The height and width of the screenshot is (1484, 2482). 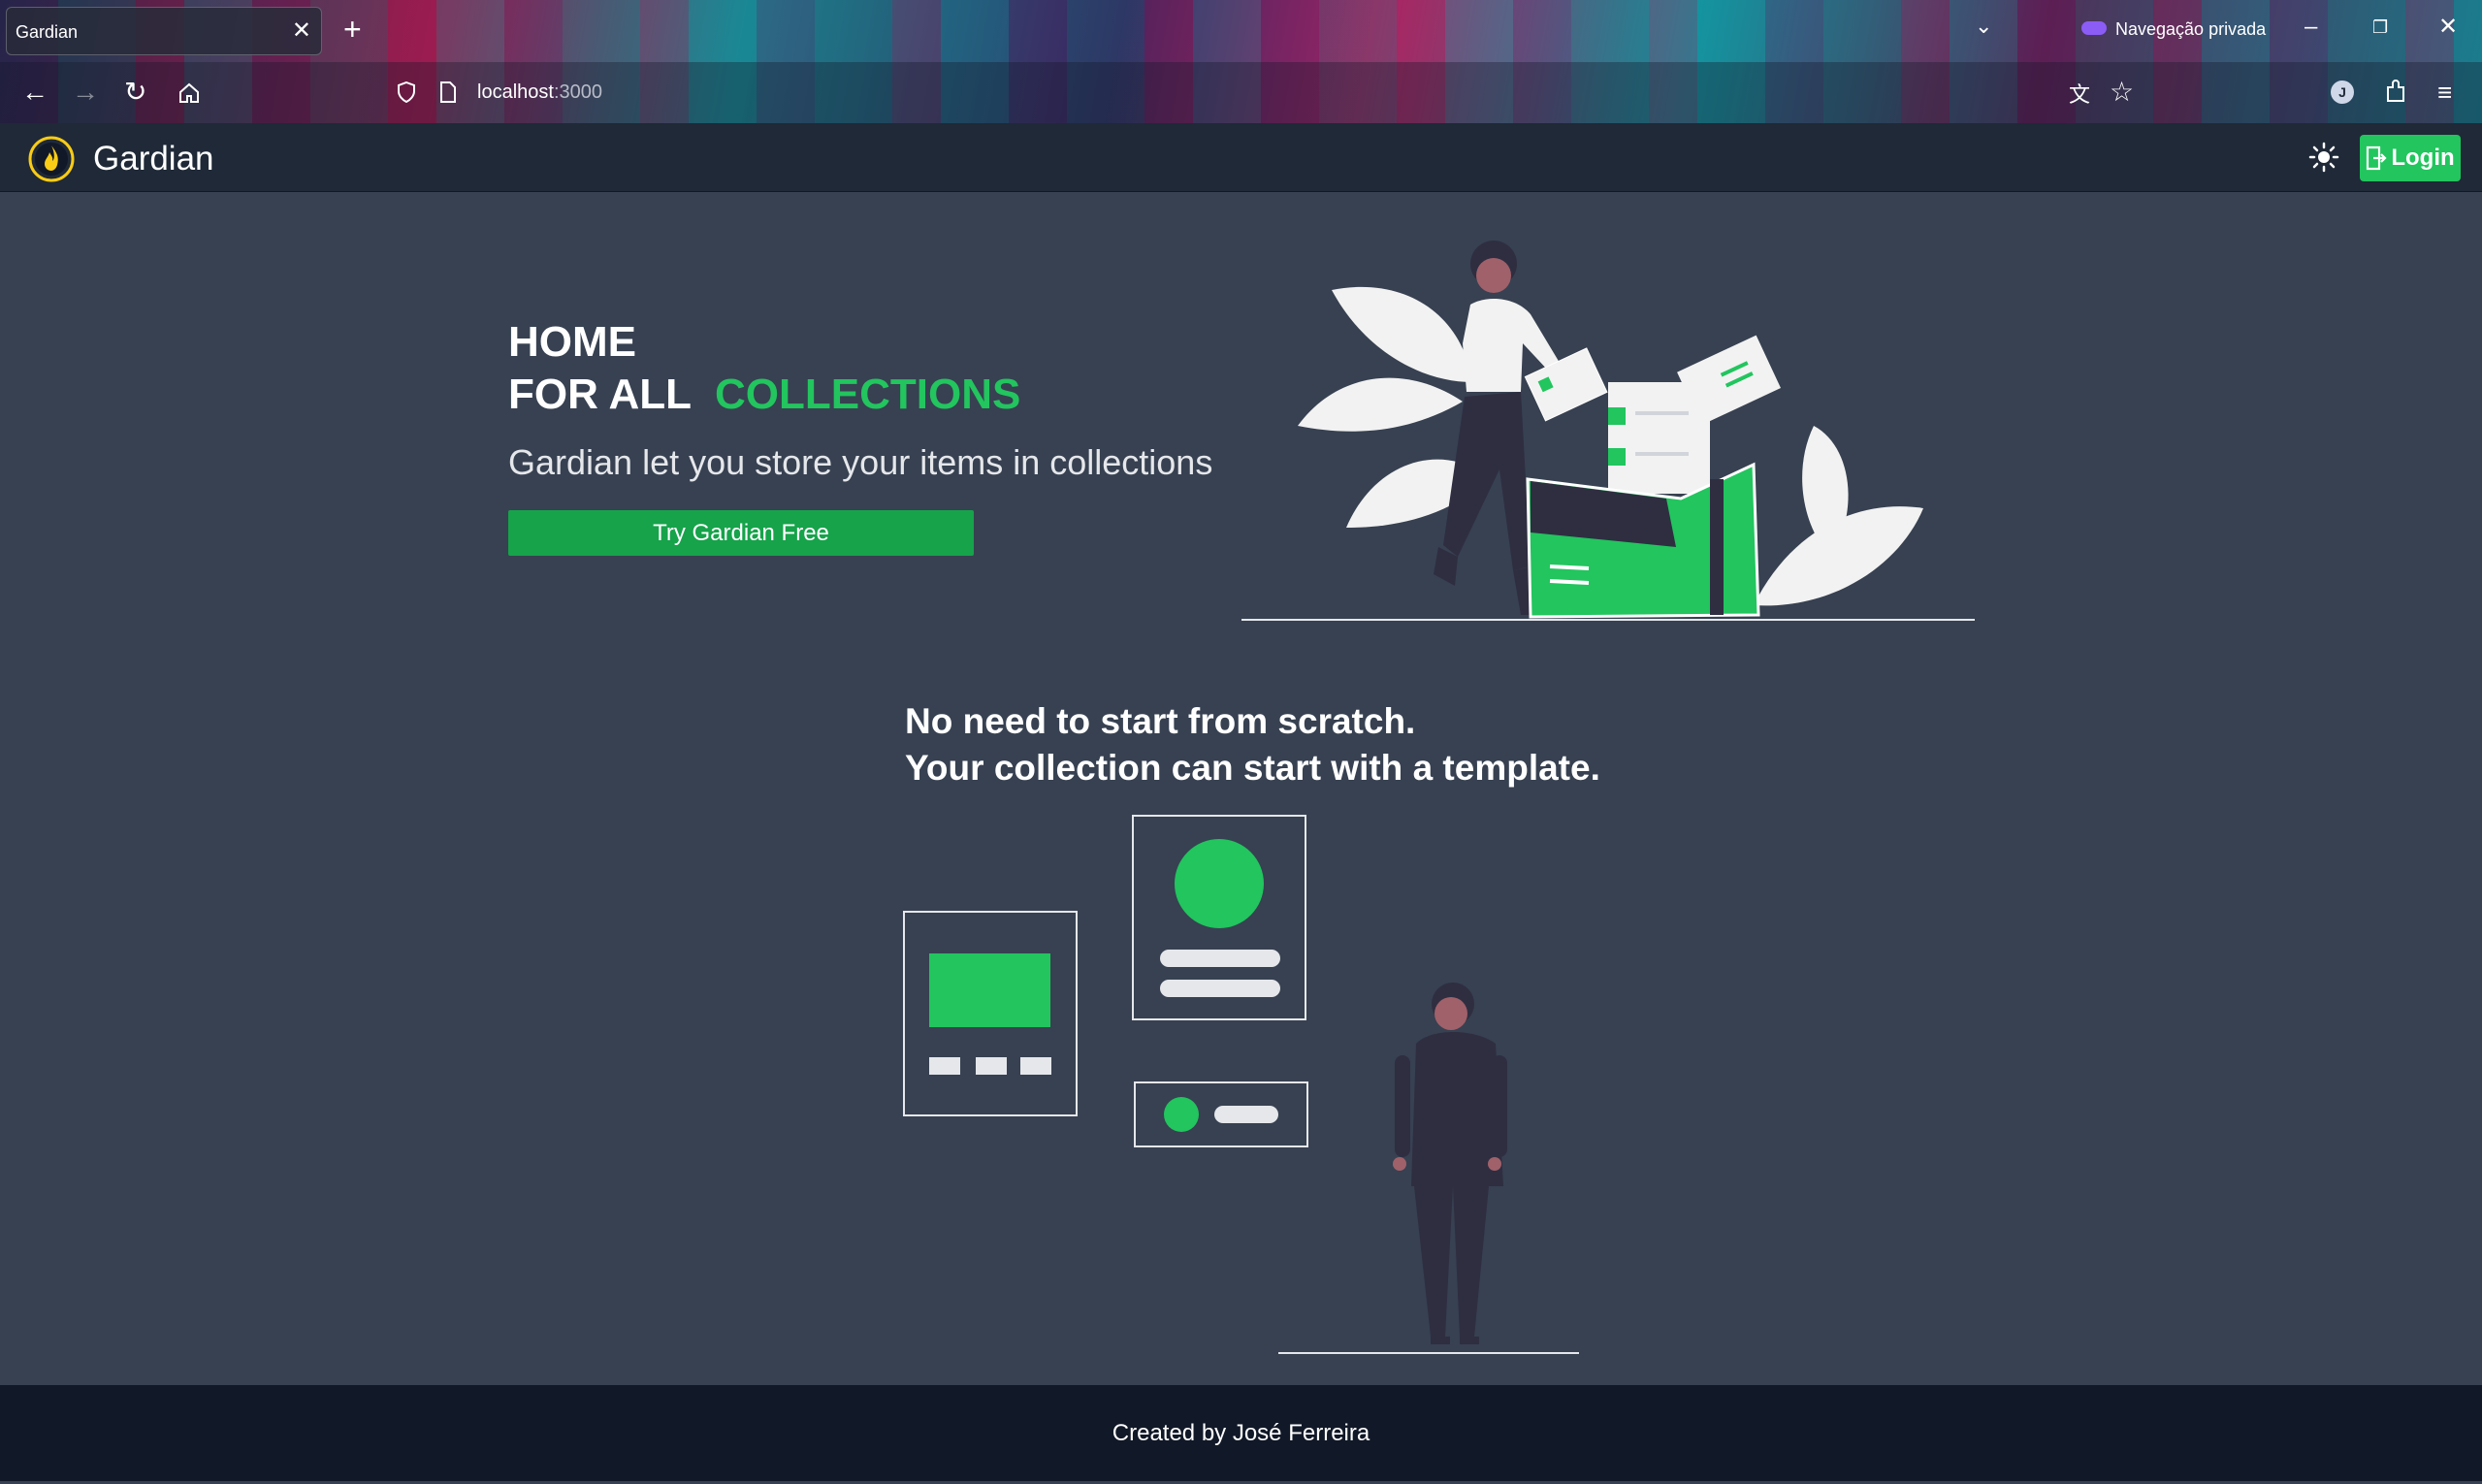 I want to click on shield-icon, so click(x=406, y=92).